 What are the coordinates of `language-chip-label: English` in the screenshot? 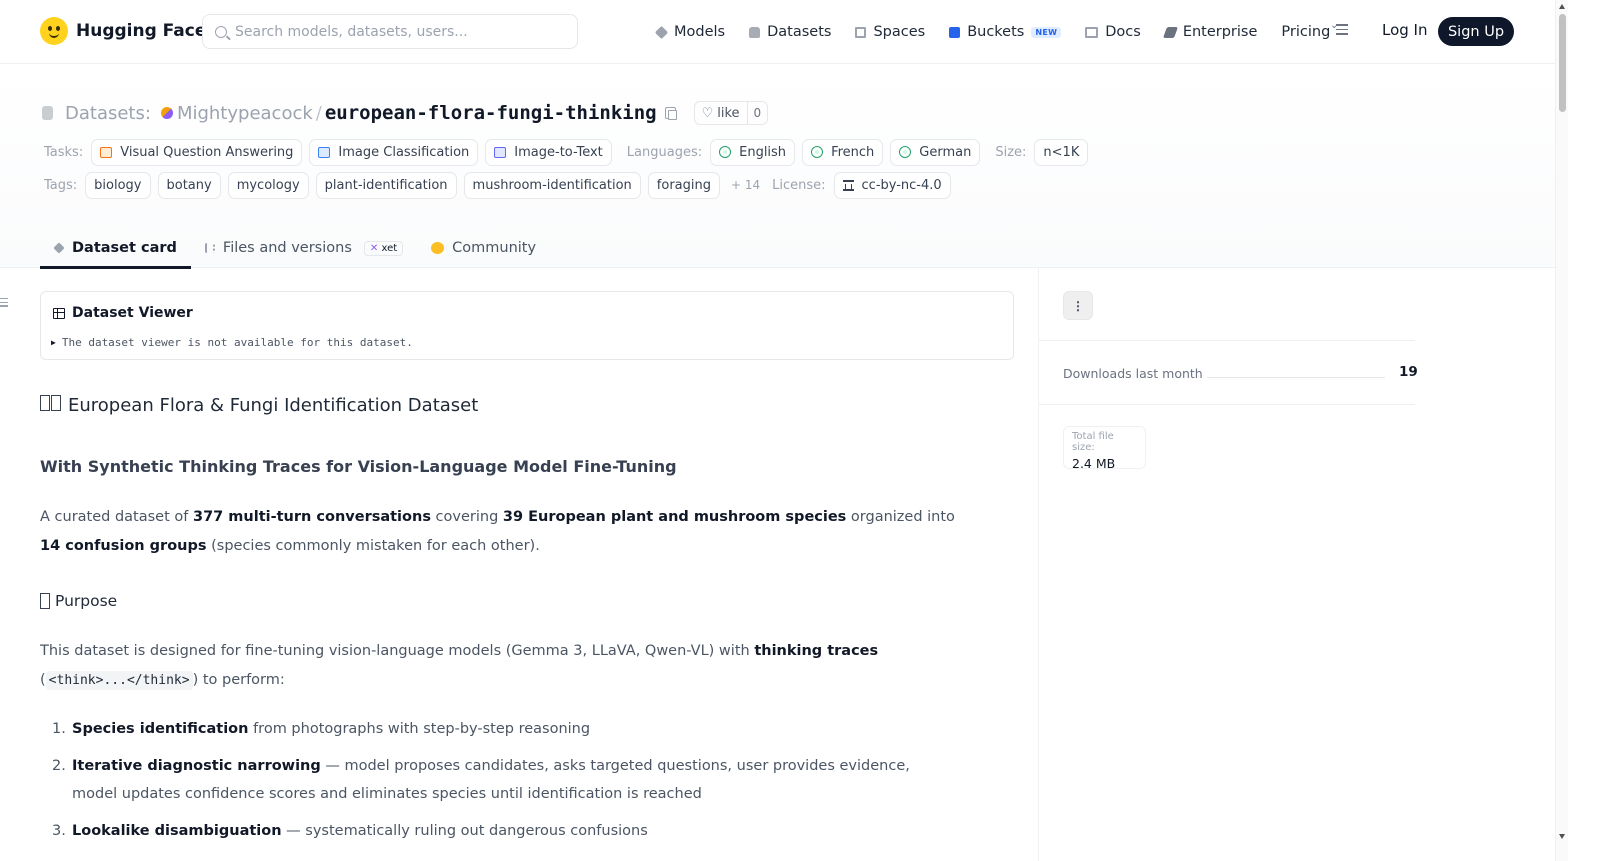 It's located at (763, 152).